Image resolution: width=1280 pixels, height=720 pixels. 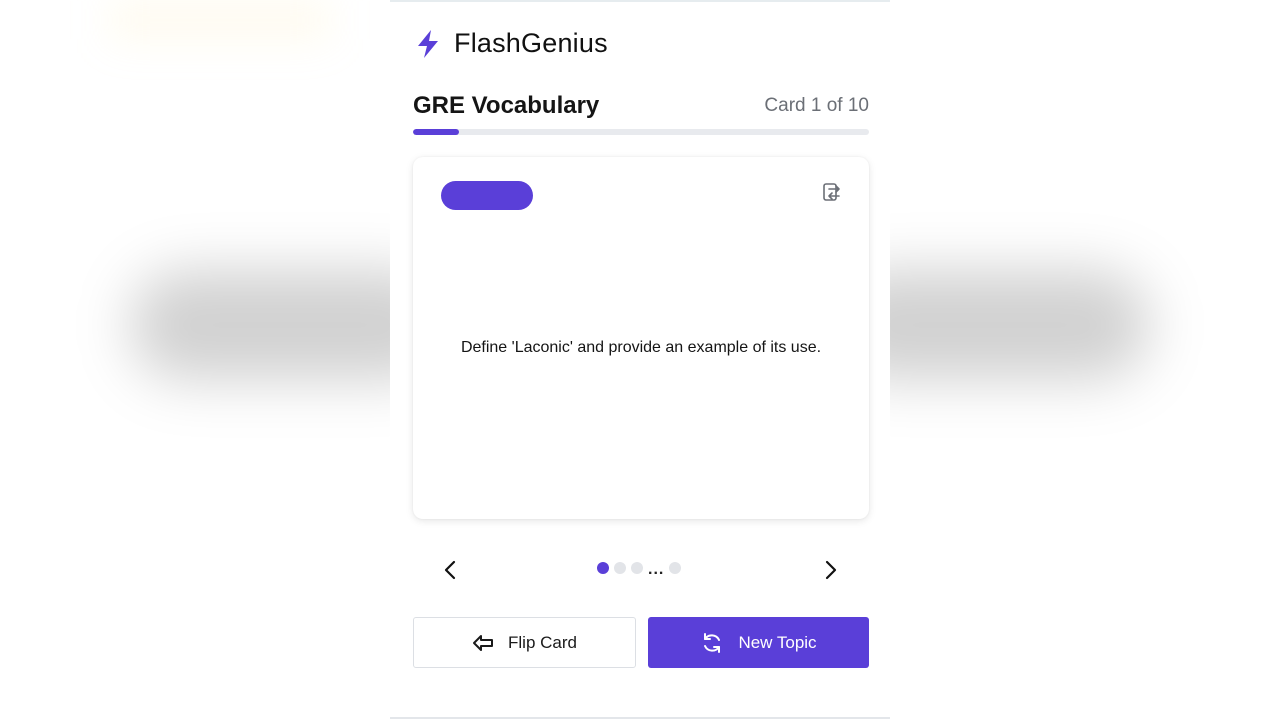 I want to click on flip-card-button: Flip Card, so click(x=524, y=642).